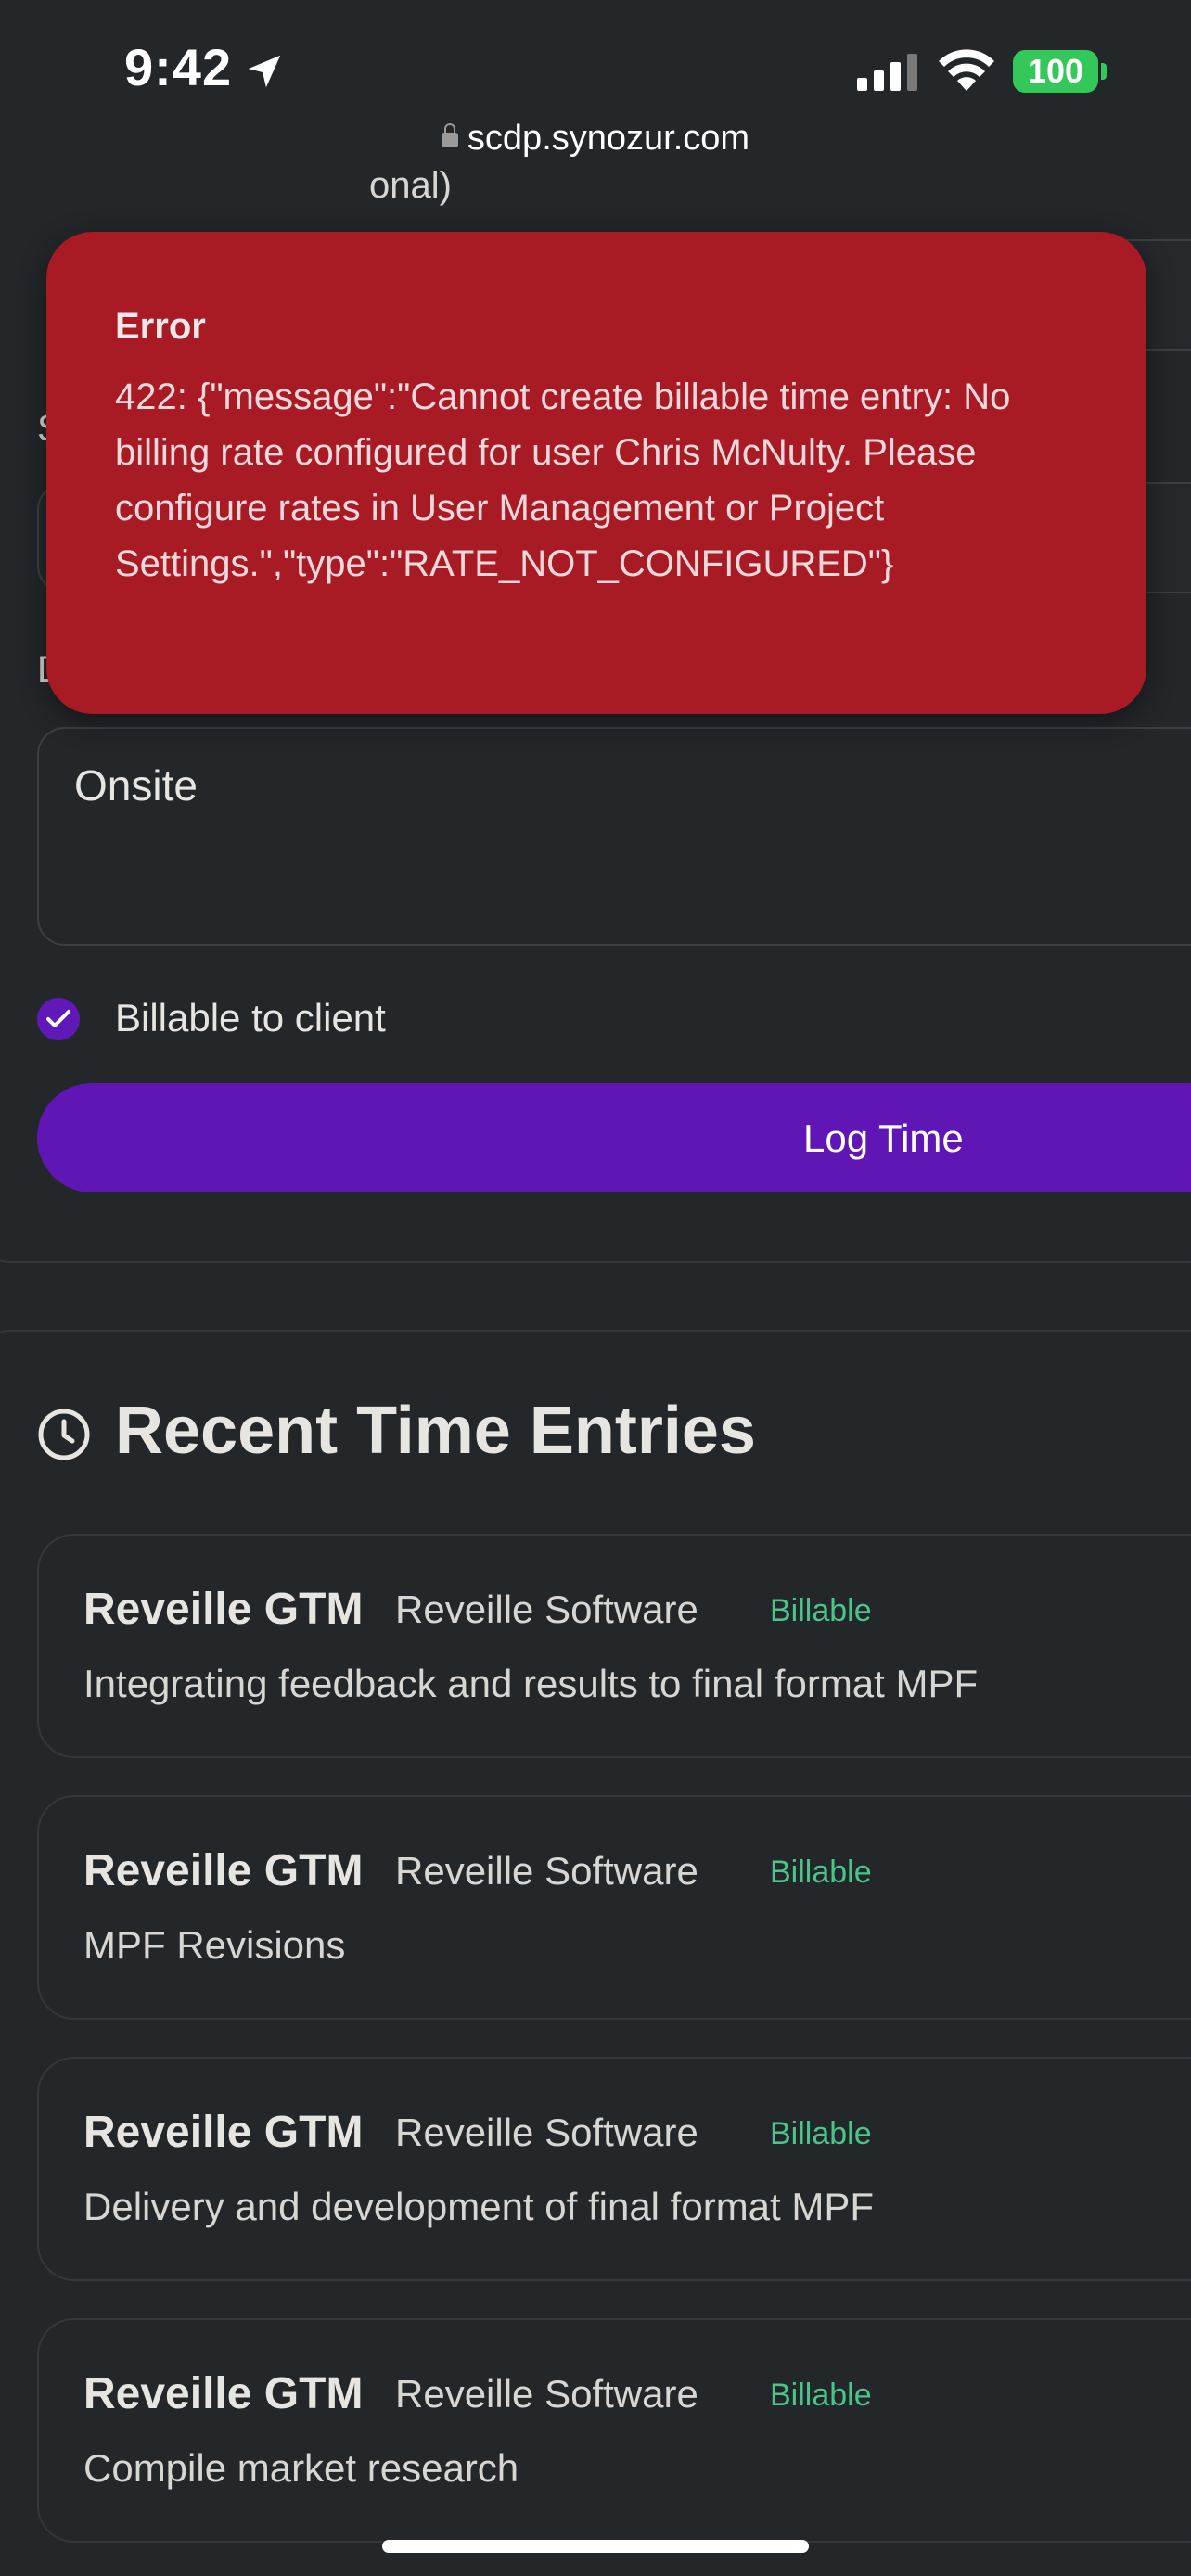  I want to click on address-bar: scdp.synozur.com, so click(595, 139).